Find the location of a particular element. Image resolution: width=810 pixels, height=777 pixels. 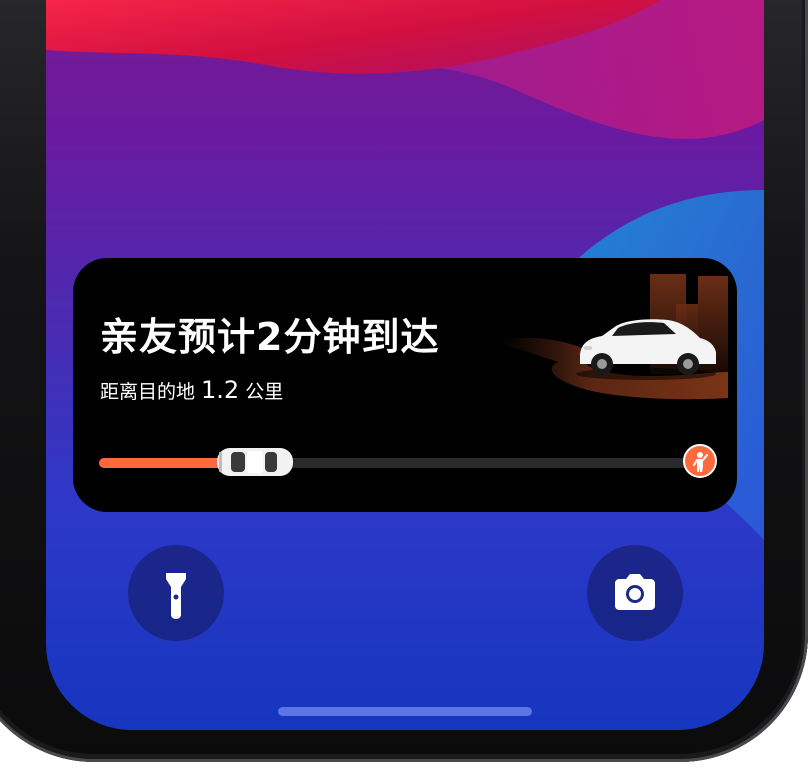

camera-button is located at coordinates (635, 593).